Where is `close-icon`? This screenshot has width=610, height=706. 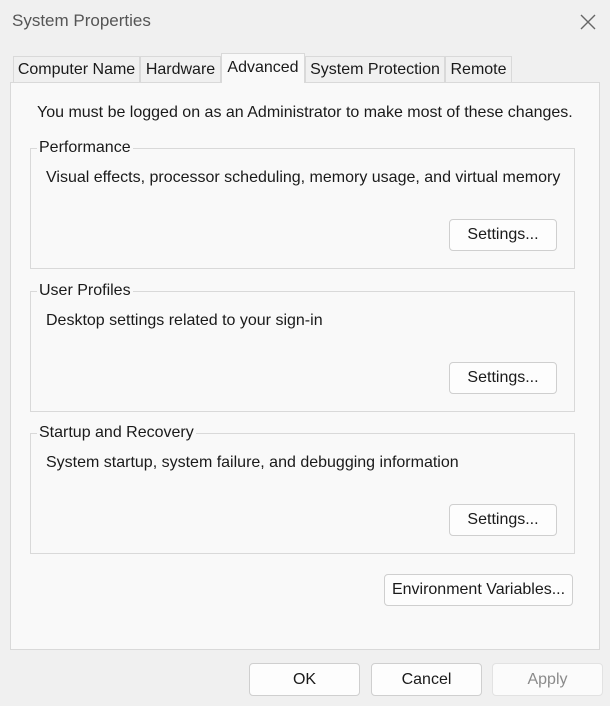
close-icon is located at coordinates (588, 22).